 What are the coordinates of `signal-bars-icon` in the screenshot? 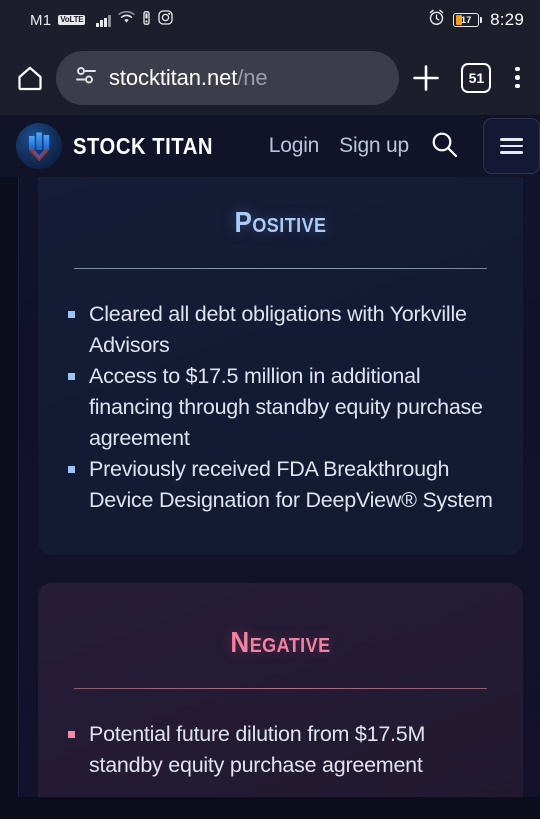 It's located at (103, 20).